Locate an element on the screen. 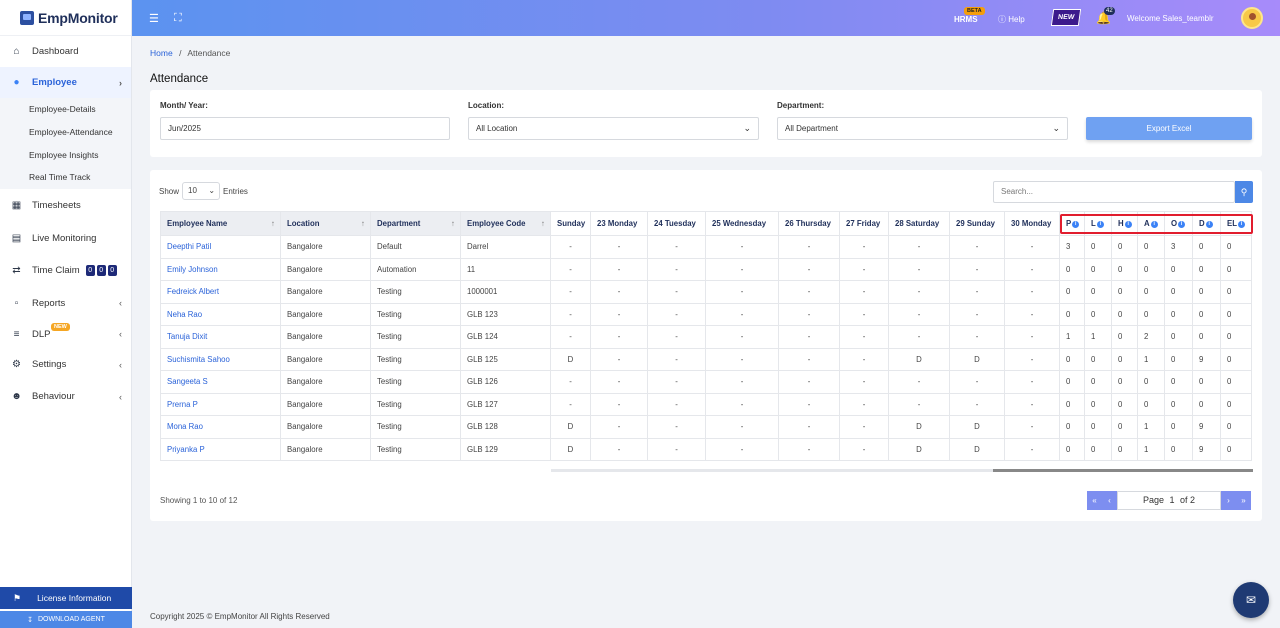 Image resolution: width=1280 pixels, height=628 pixels. table-cell: 9 is located at coordinates (1206, 359).